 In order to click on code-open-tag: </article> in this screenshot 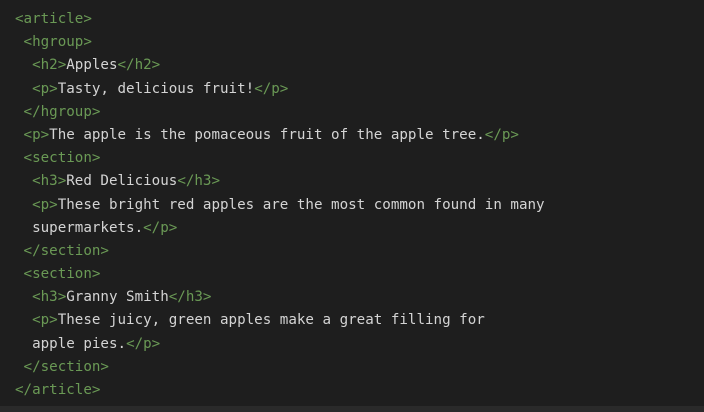, I will do `click(58, 390)`.